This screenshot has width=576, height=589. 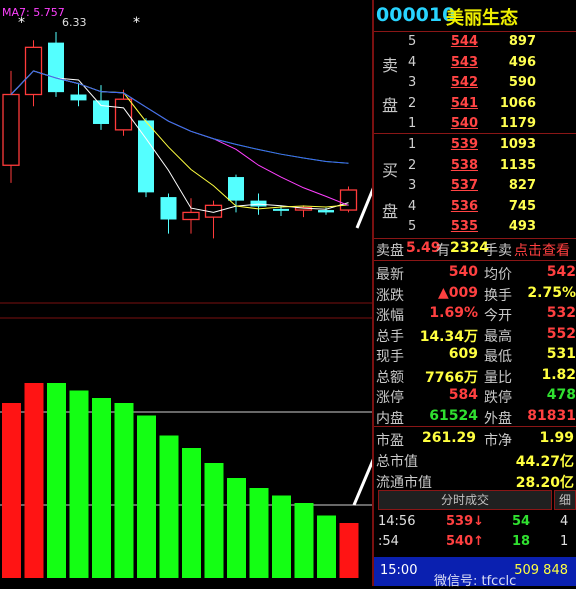 I want to click on total-mktcap-label: 总市值, so click(x=397, y=462).